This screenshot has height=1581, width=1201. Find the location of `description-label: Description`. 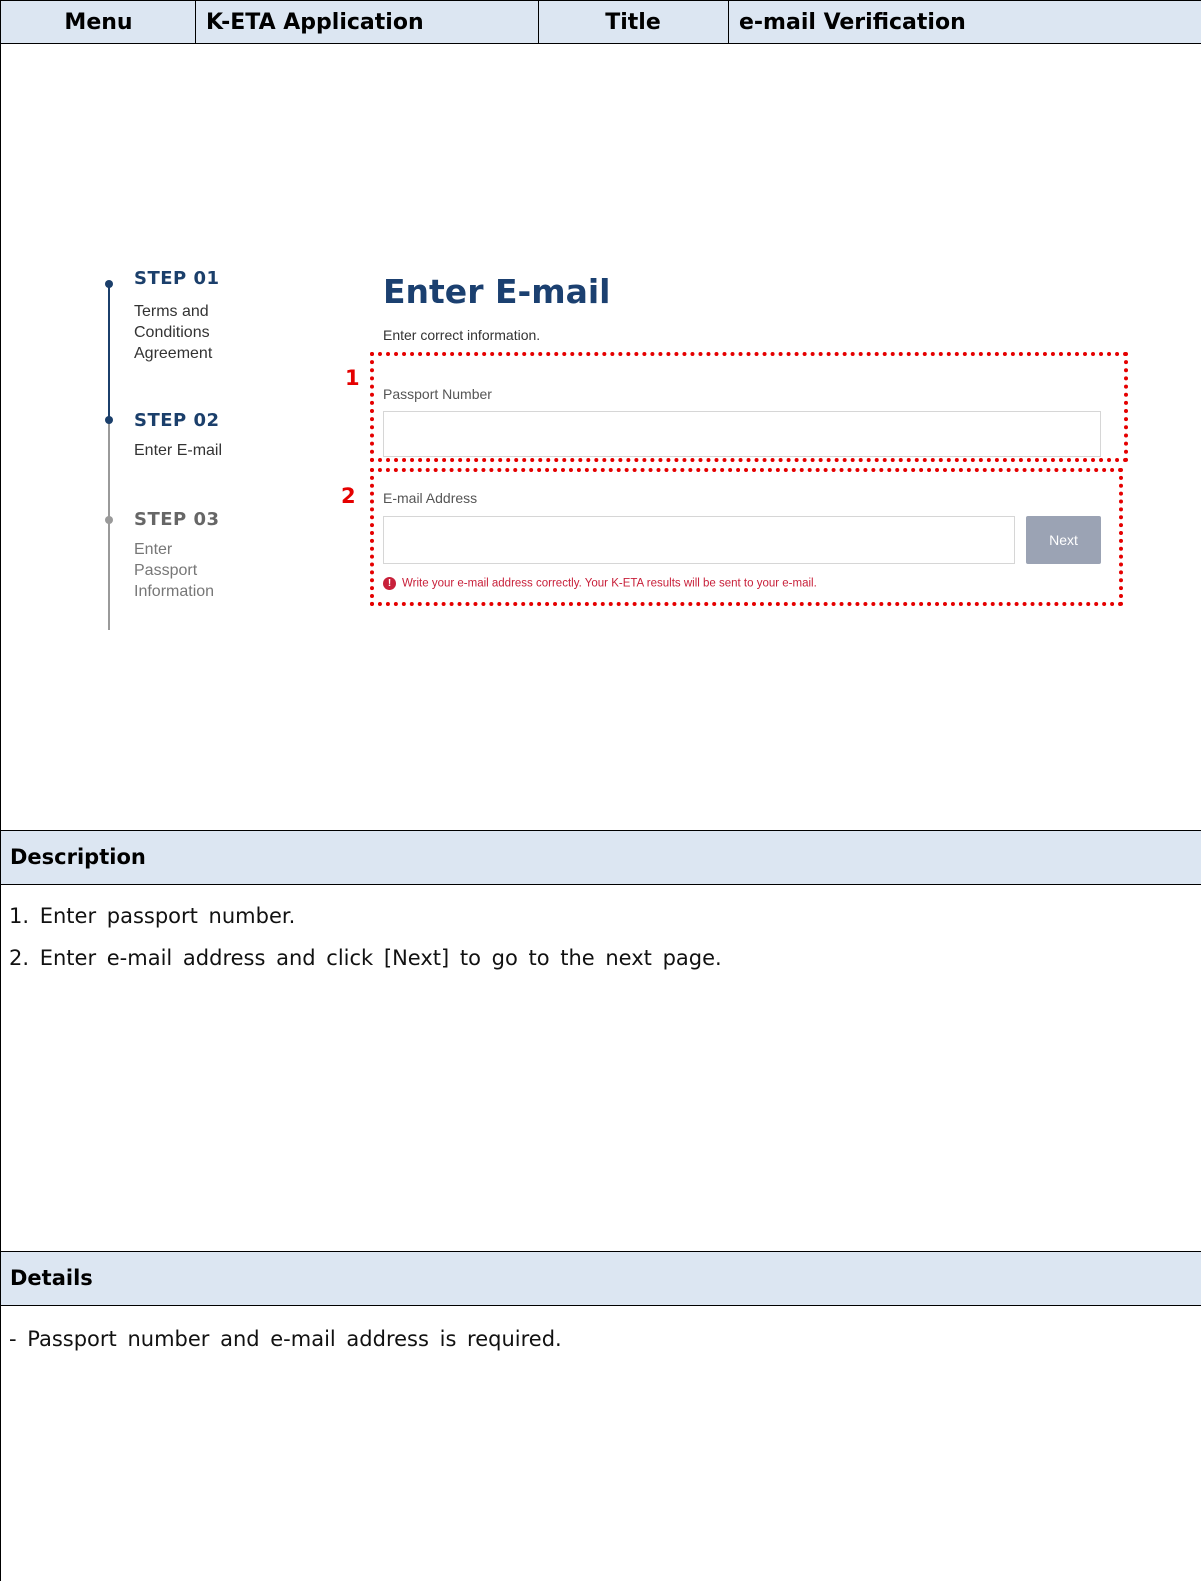

description-label: Description is located at coordinates (78, 857).